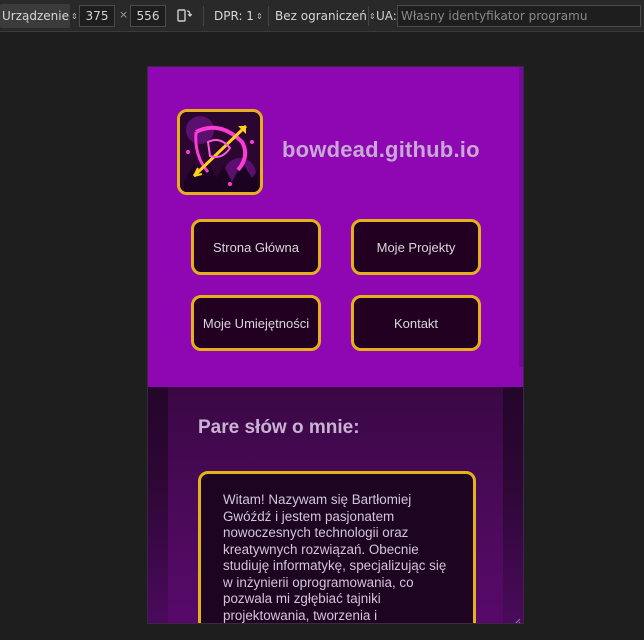 The image size is (644, 640). I want to click on site-title: bowdead.github.io, so click(381, 149).